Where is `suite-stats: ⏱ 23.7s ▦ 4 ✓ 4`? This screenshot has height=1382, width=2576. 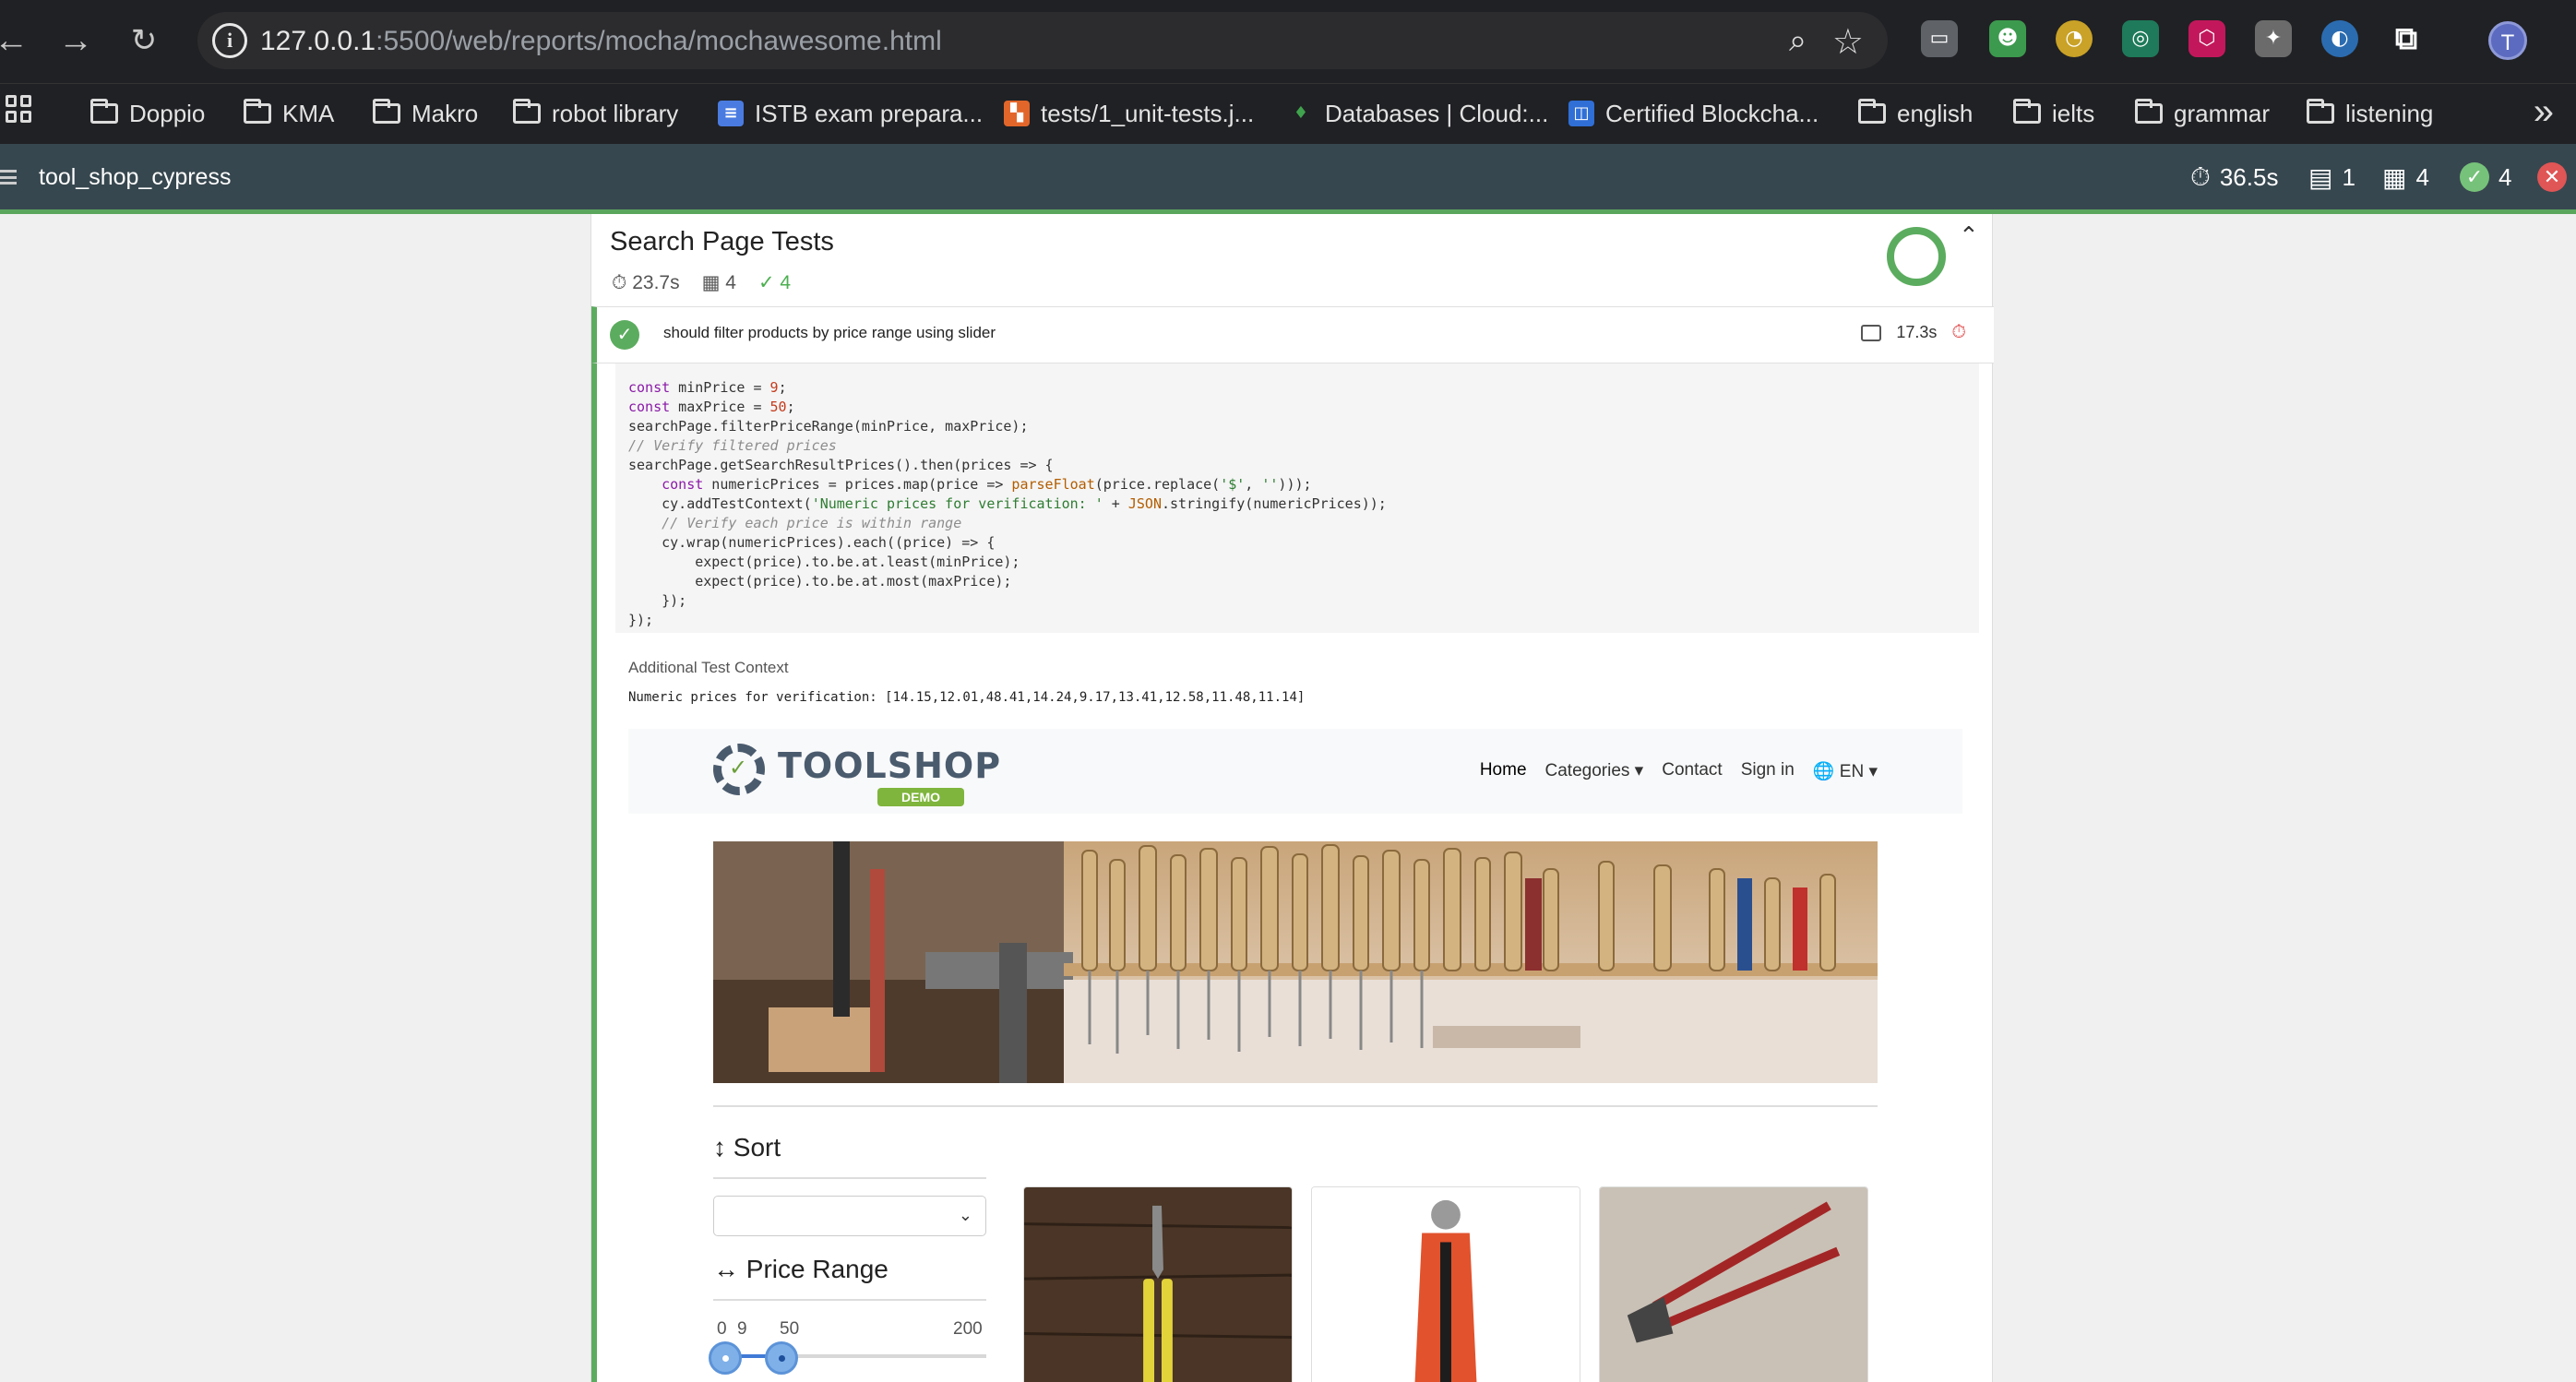 suite-stats: ⏱ 23.7s ▦ 4 ✓ 4 is located at coordinates (701, 282).